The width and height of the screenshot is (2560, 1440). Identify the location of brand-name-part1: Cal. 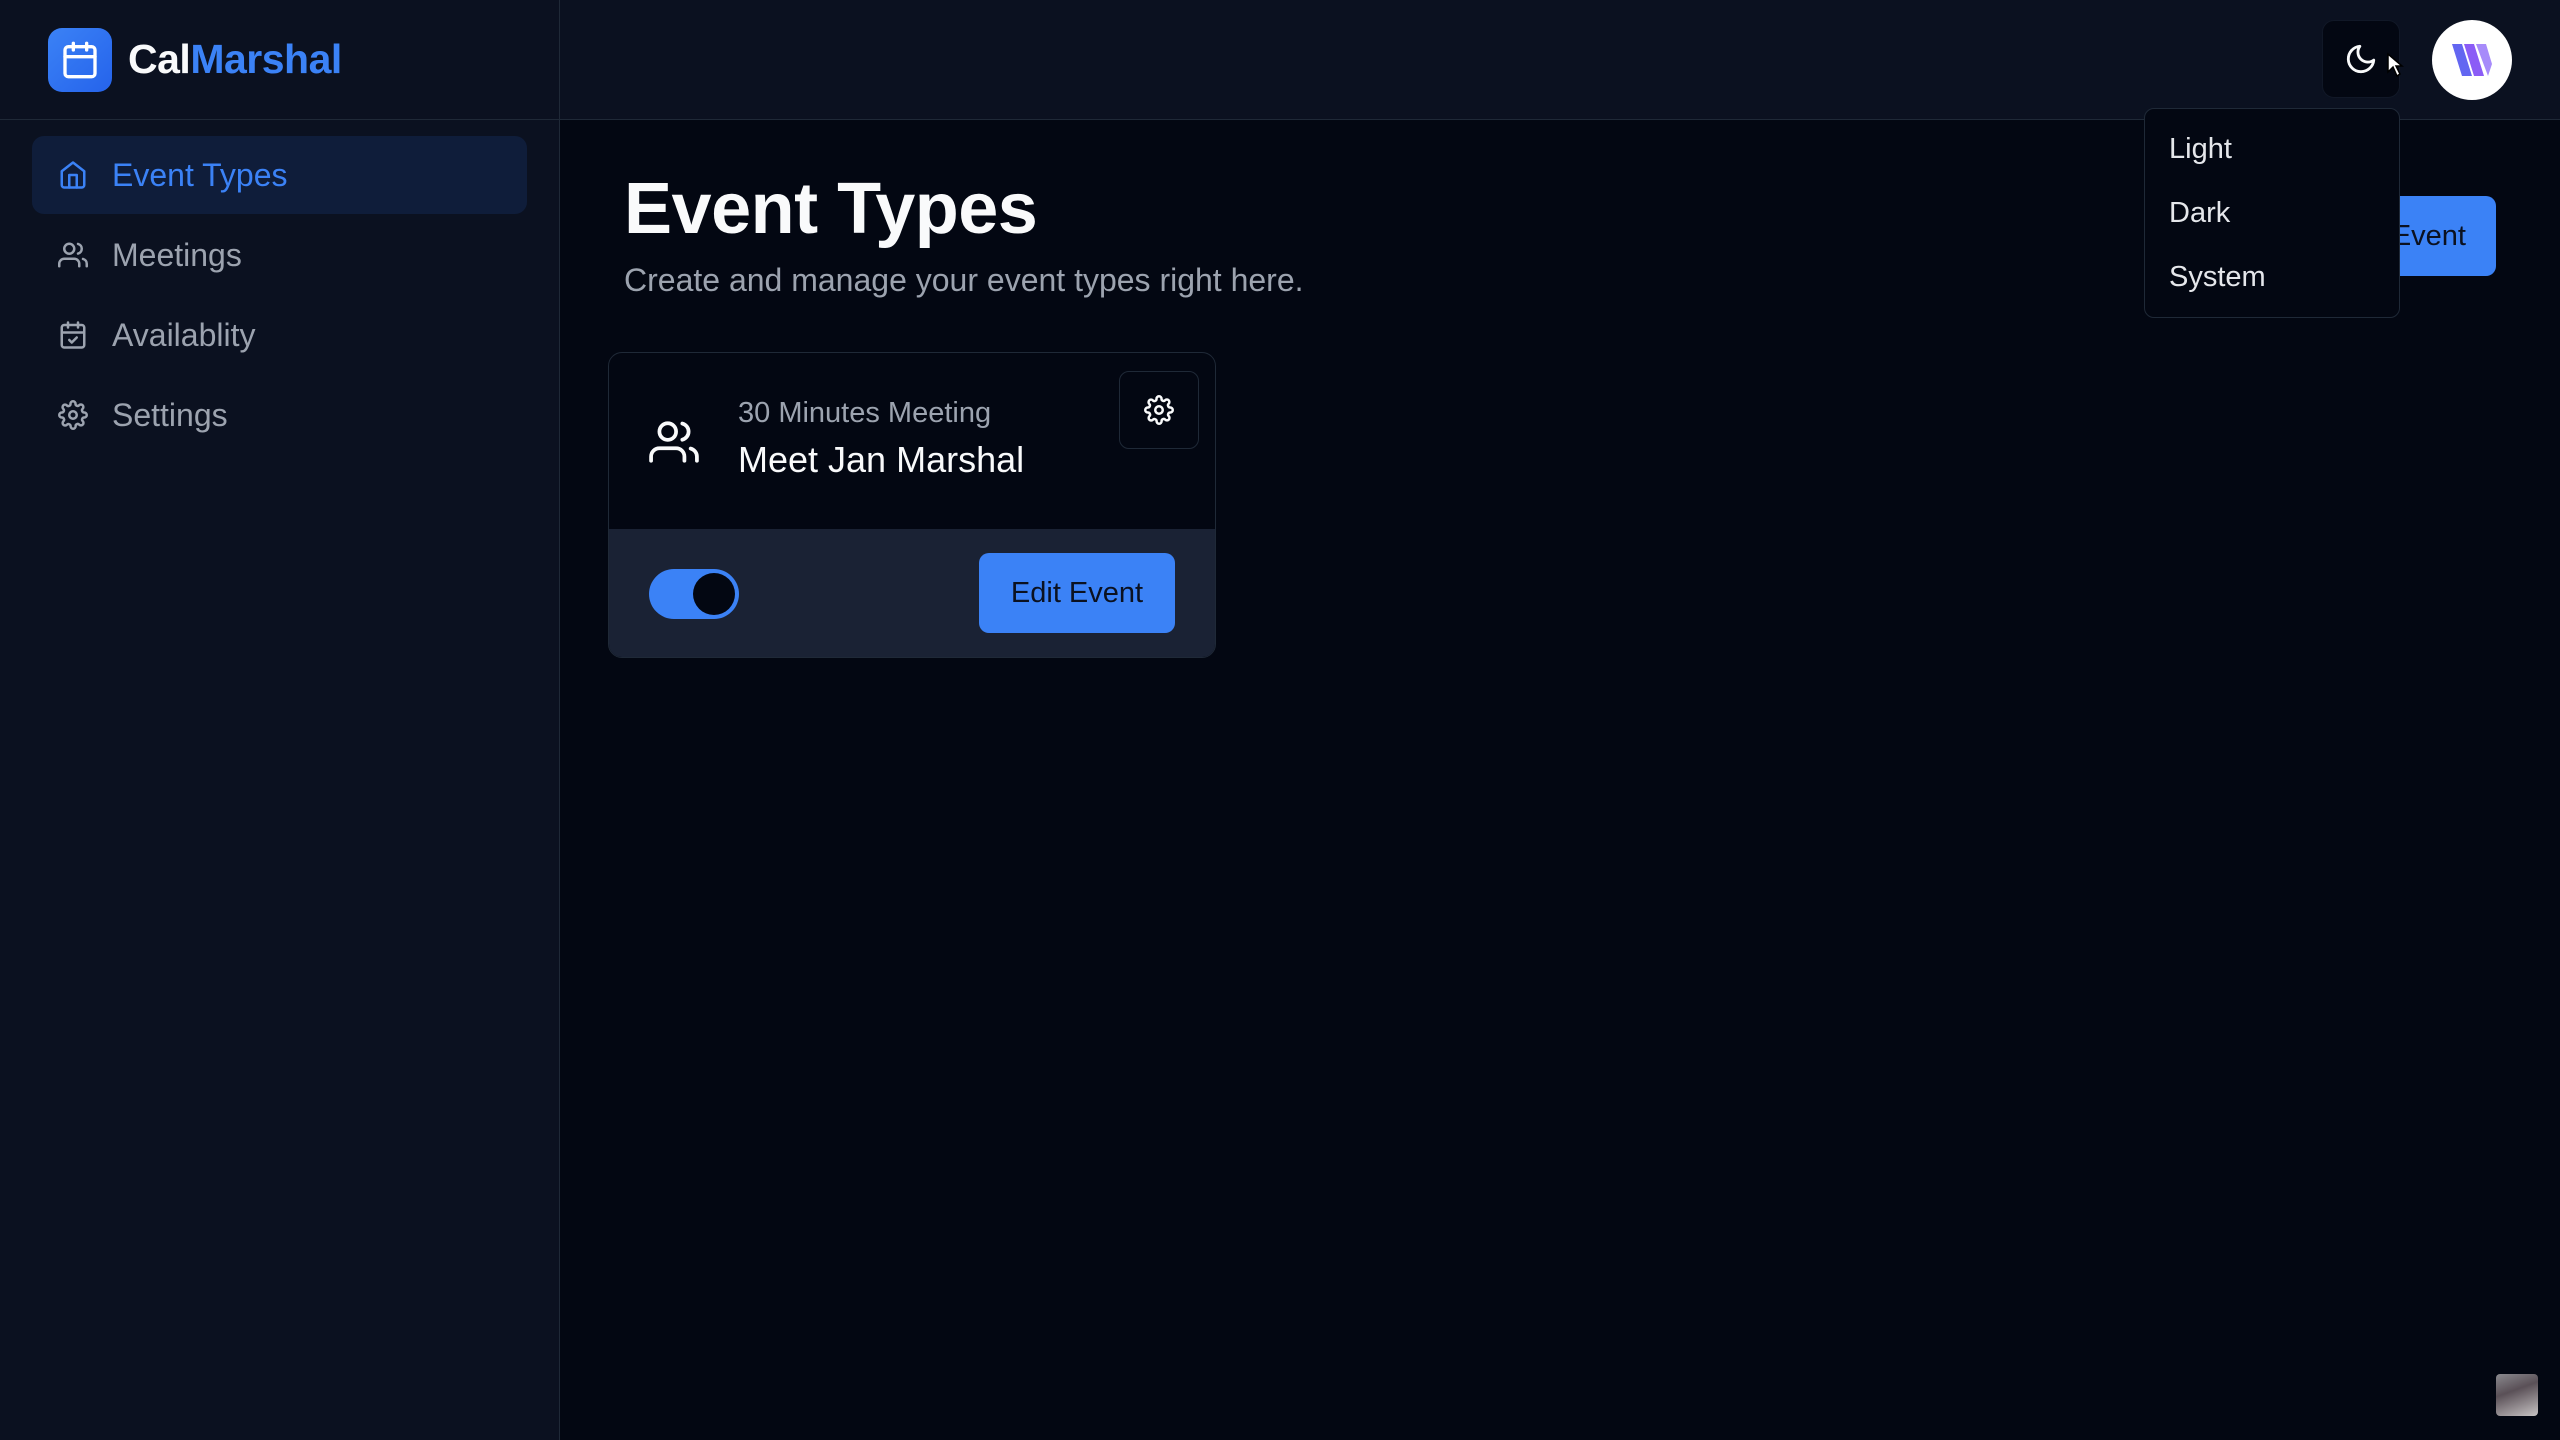
(159, 59).